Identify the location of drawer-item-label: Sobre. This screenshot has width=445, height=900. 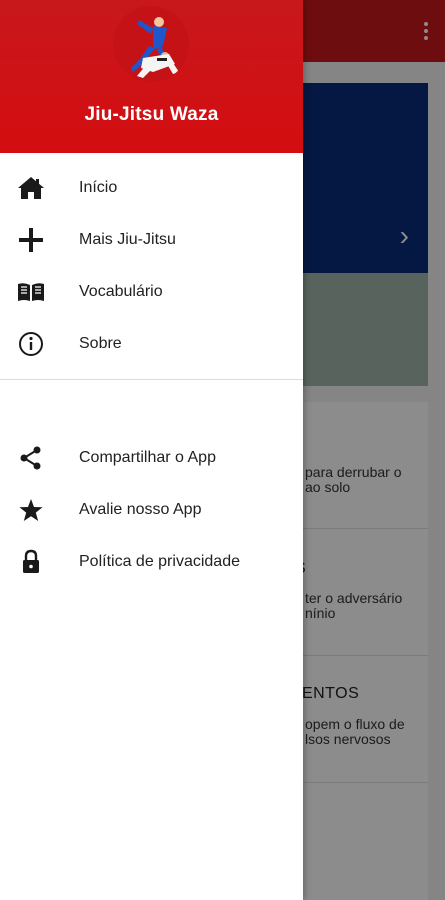
(100, 343).